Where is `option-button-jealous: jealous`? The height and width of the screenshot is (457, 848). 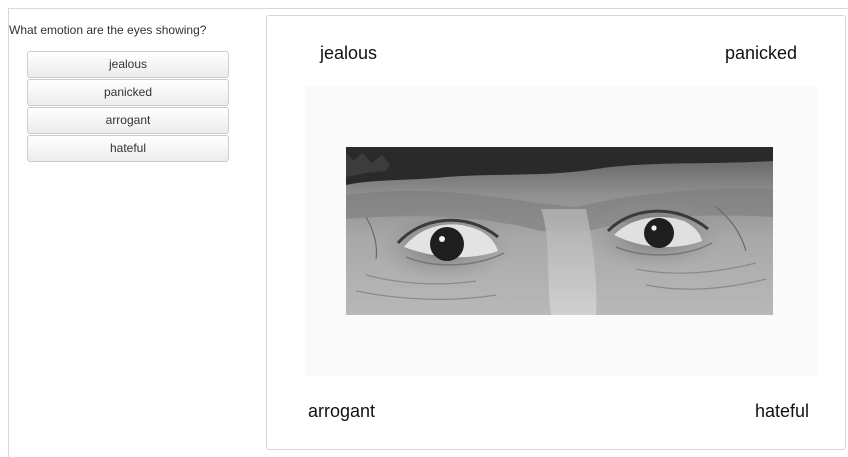
option-button-jealous: jealous is located at coordinates (128, 64).